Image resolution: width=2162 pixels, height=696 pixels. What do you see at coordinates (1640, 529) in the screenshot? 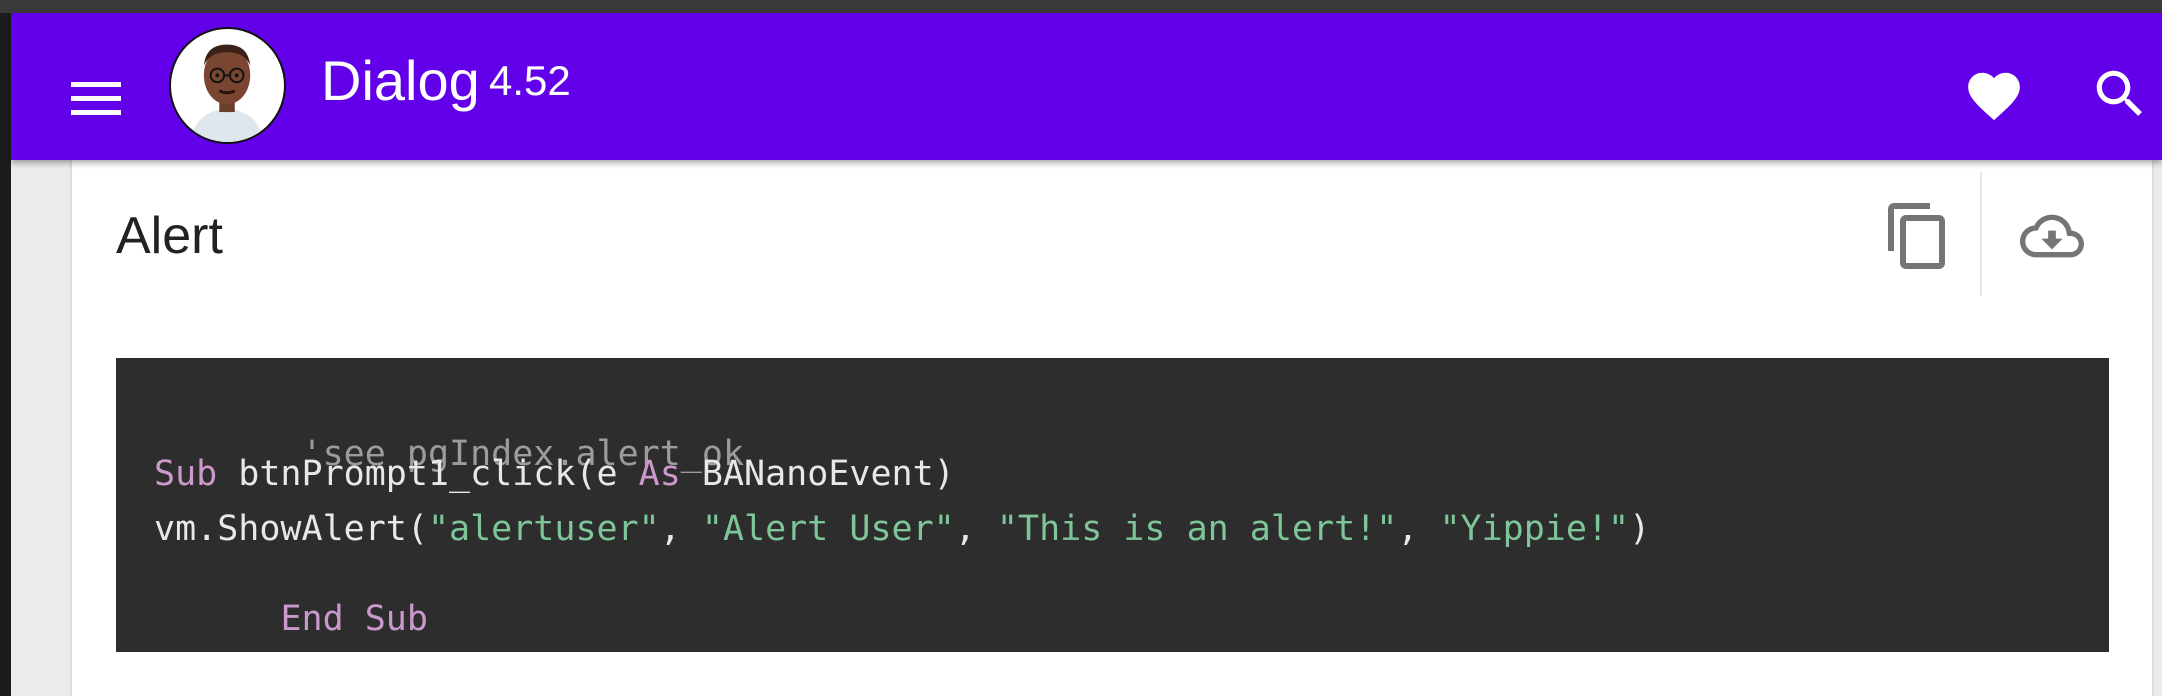
I see `code-text: )` at bounding box center [1640, 529].